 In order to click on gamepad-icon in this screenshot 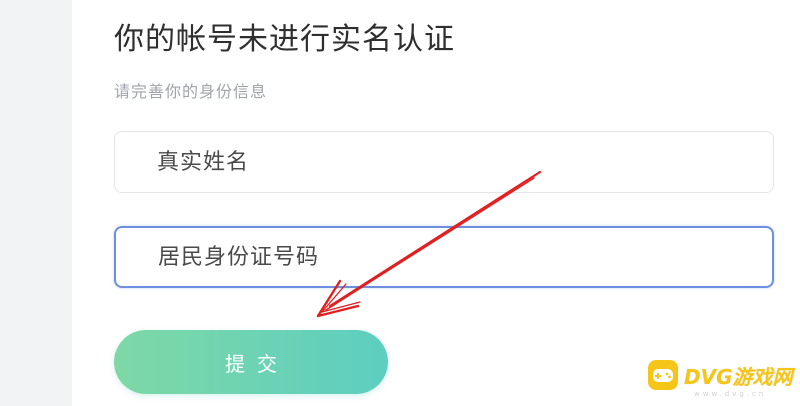, I will do `click(663, 375)`.